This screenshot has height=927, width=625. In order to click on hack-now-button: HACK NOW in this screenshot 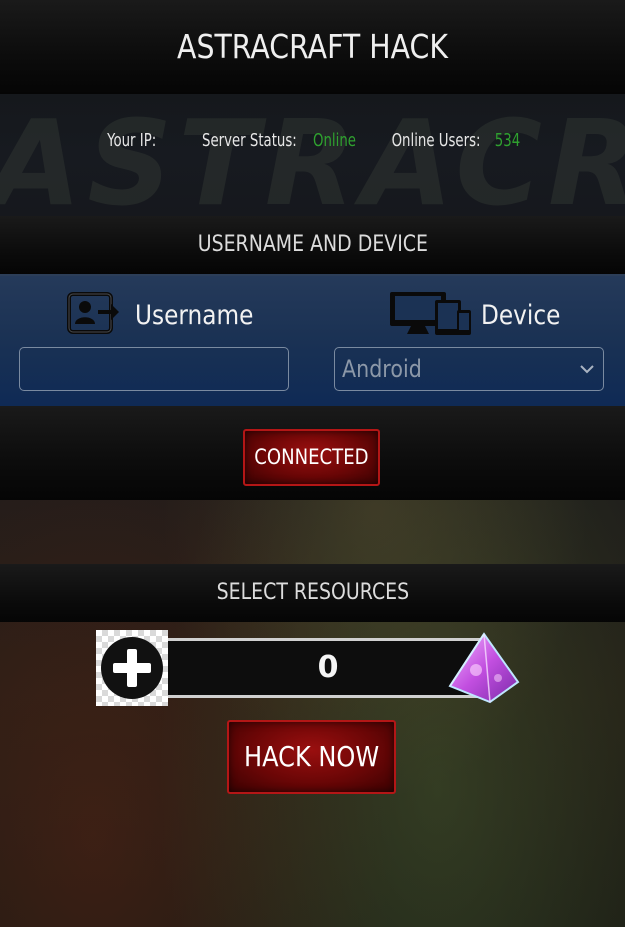, I will do `click(311, 757)`.